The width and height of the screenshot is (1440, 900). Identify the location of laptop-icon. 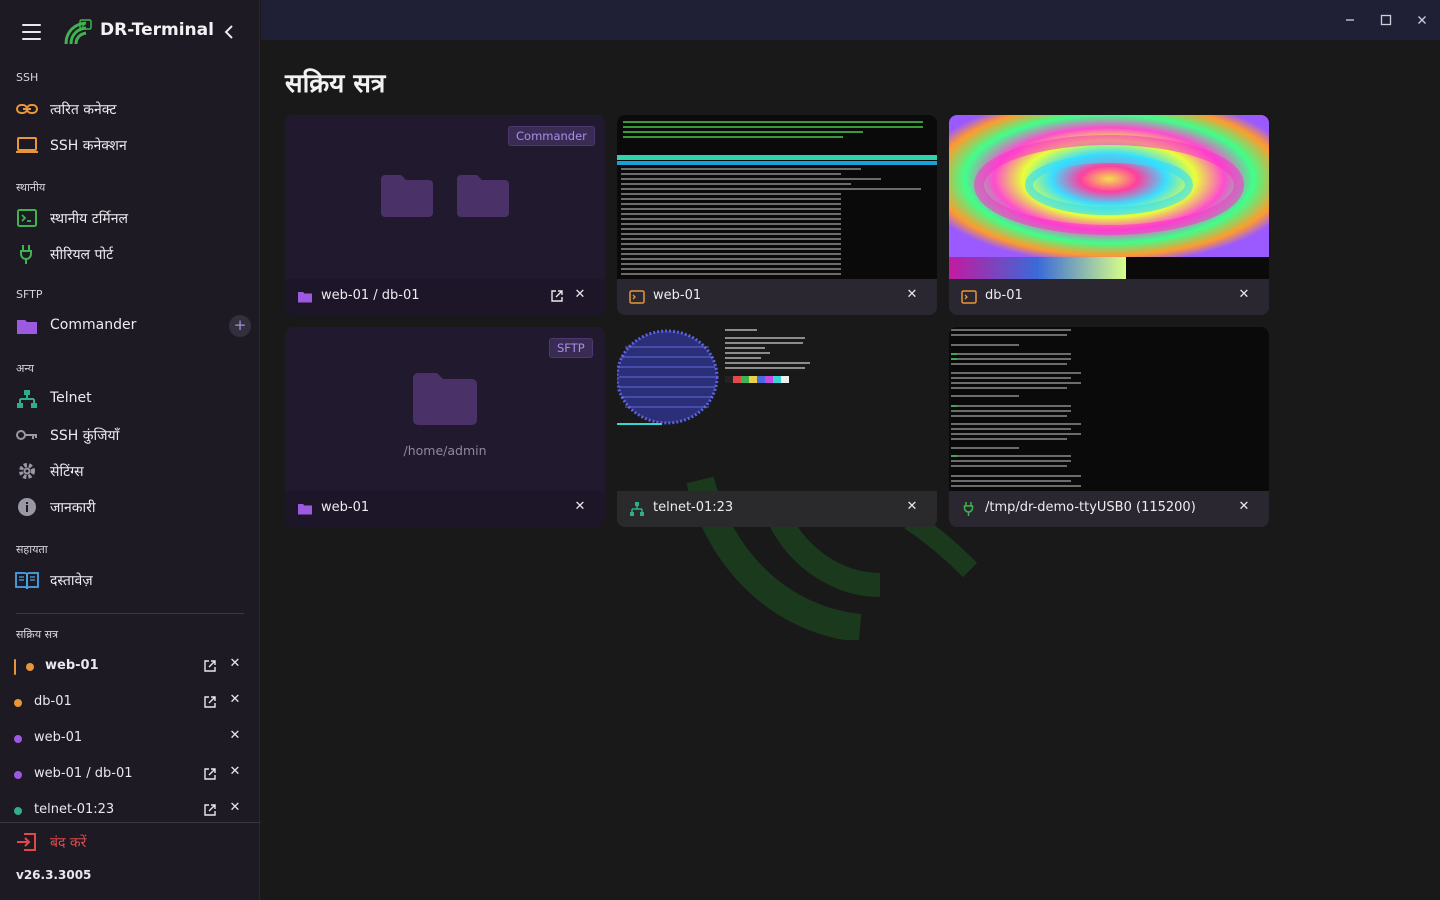
(27, 145).